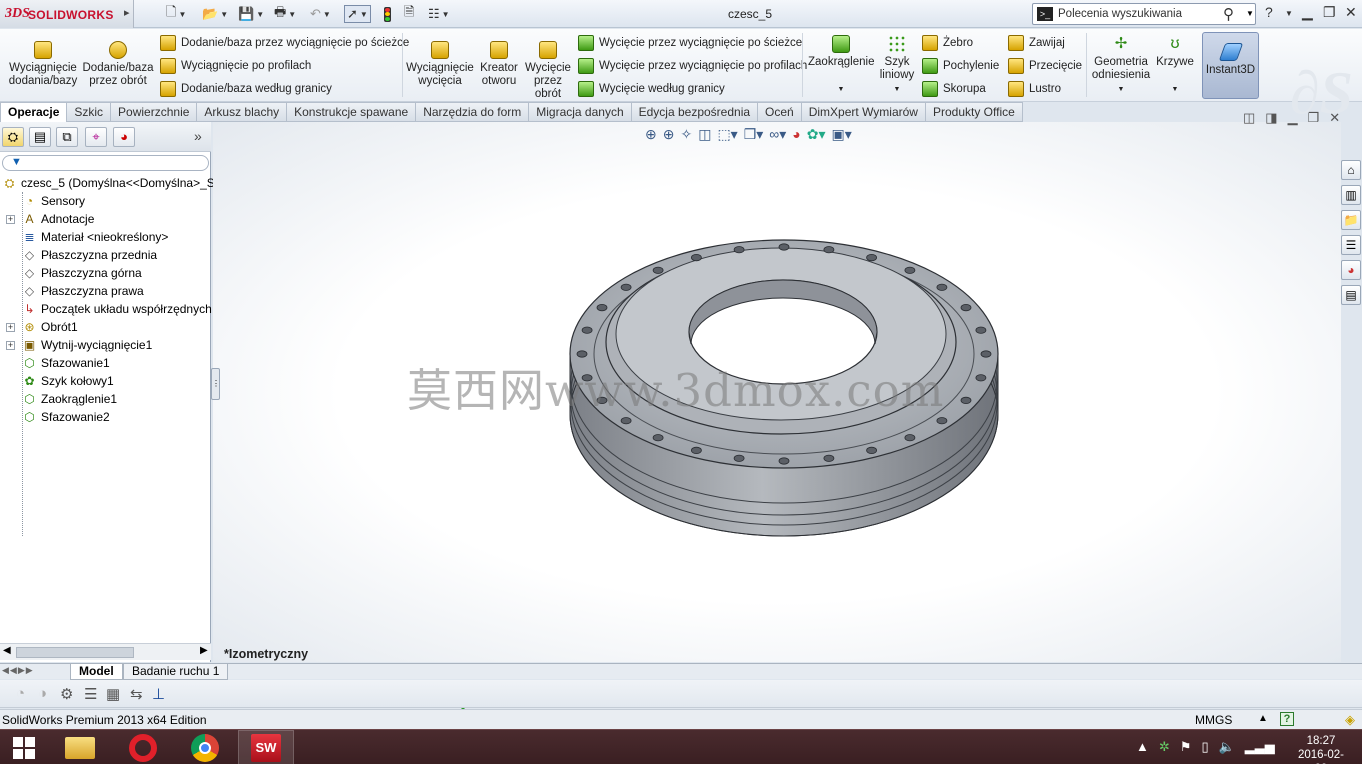 The image size is (1362, 764). Describe the element at coordinates (215, 384) in the screenshot. I see `panel-collapse-handle: ⋮` at that location.